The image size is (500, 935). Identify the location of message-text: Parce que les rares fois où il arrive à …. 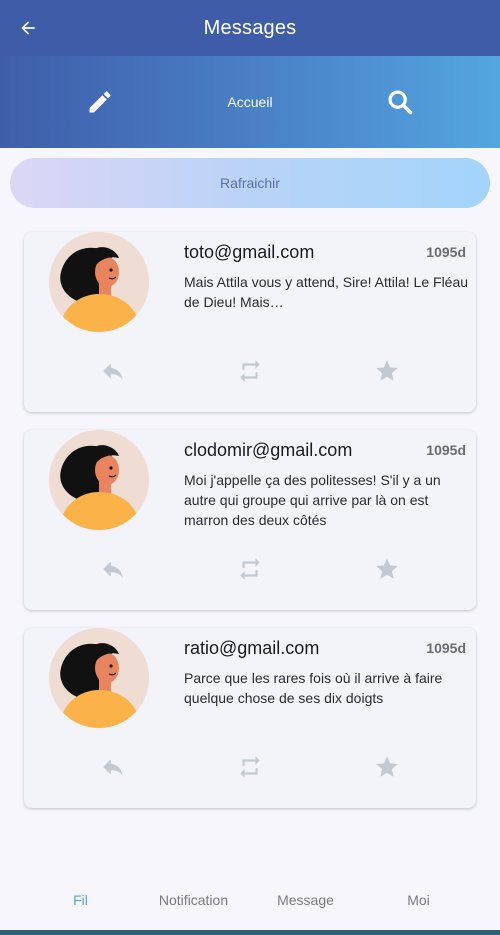
(313, 688).